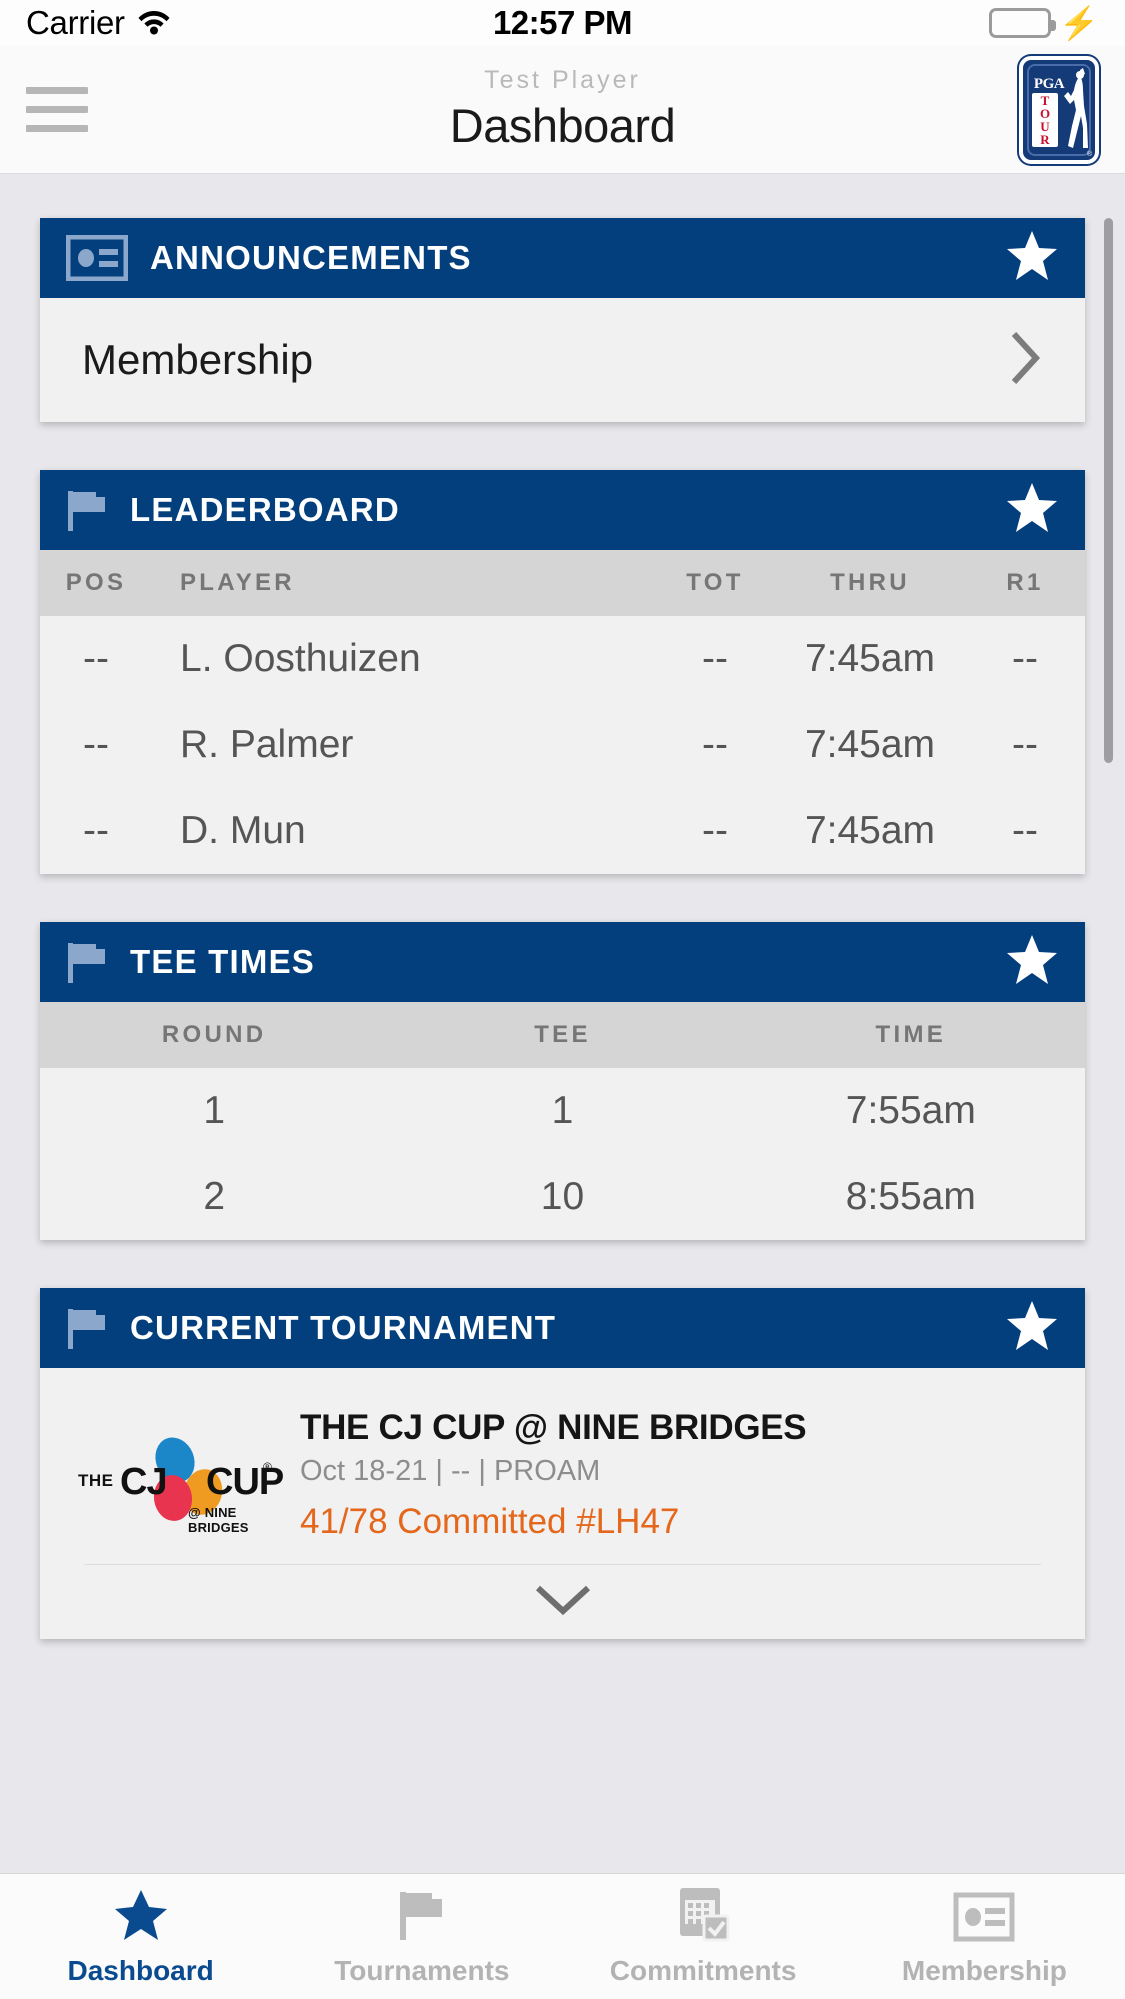 This screenshot has height=1999, width=1125. What do you see at coordinates (910, 1196) in the screenshot?
I see `cell-time: 8:55am` at bounding box center [910, 1196].